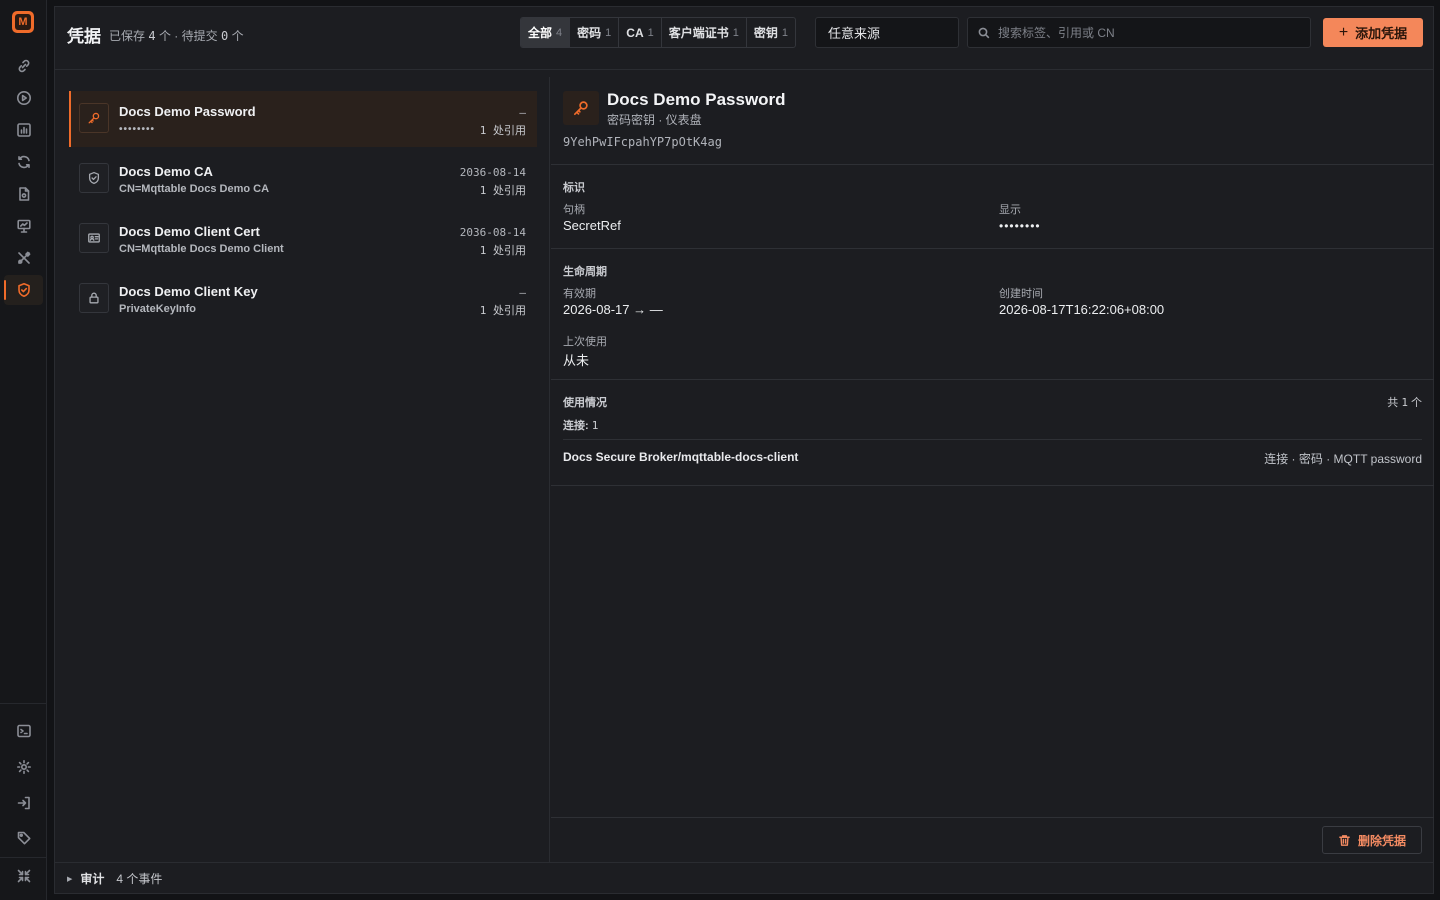 The width and height of the screenshot is (1440, 900). Describe the element at coordinates (23, 767) in the screenshot. I see `nav-settings-button` at that location.